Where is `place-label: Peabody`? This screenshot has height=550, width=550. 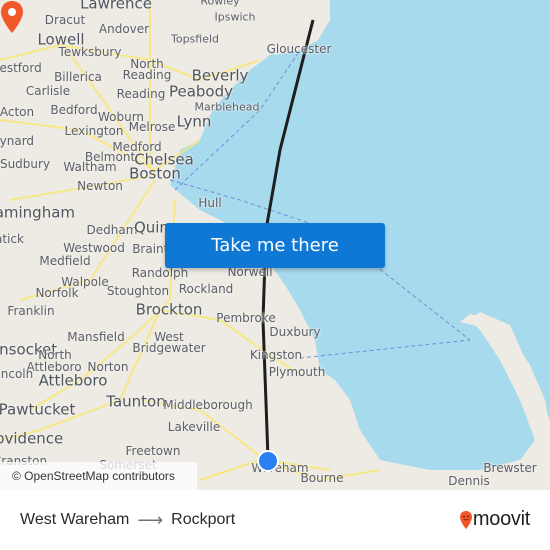
place-label: Peabody is located at coordinates (201, 91).